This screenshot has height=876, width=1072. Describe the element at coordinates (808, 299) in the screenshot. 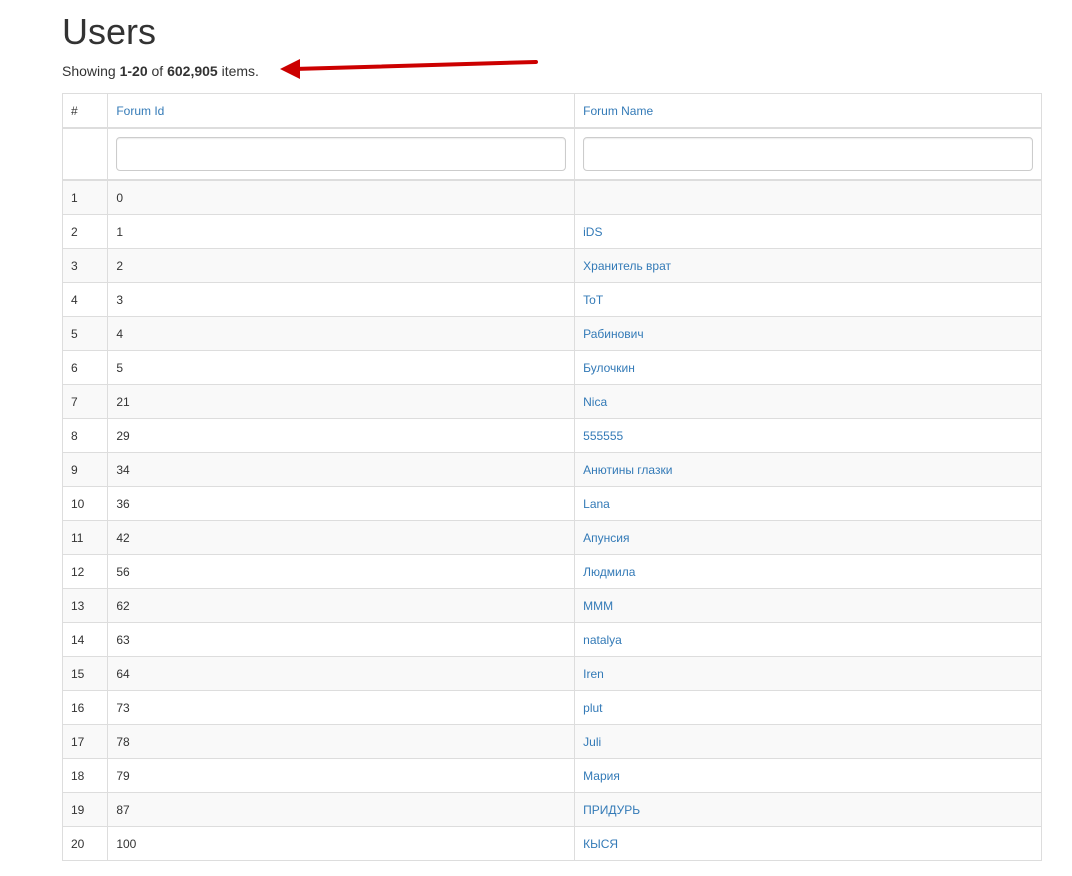

I see `row-forum-name-cell: ToT` at that location.